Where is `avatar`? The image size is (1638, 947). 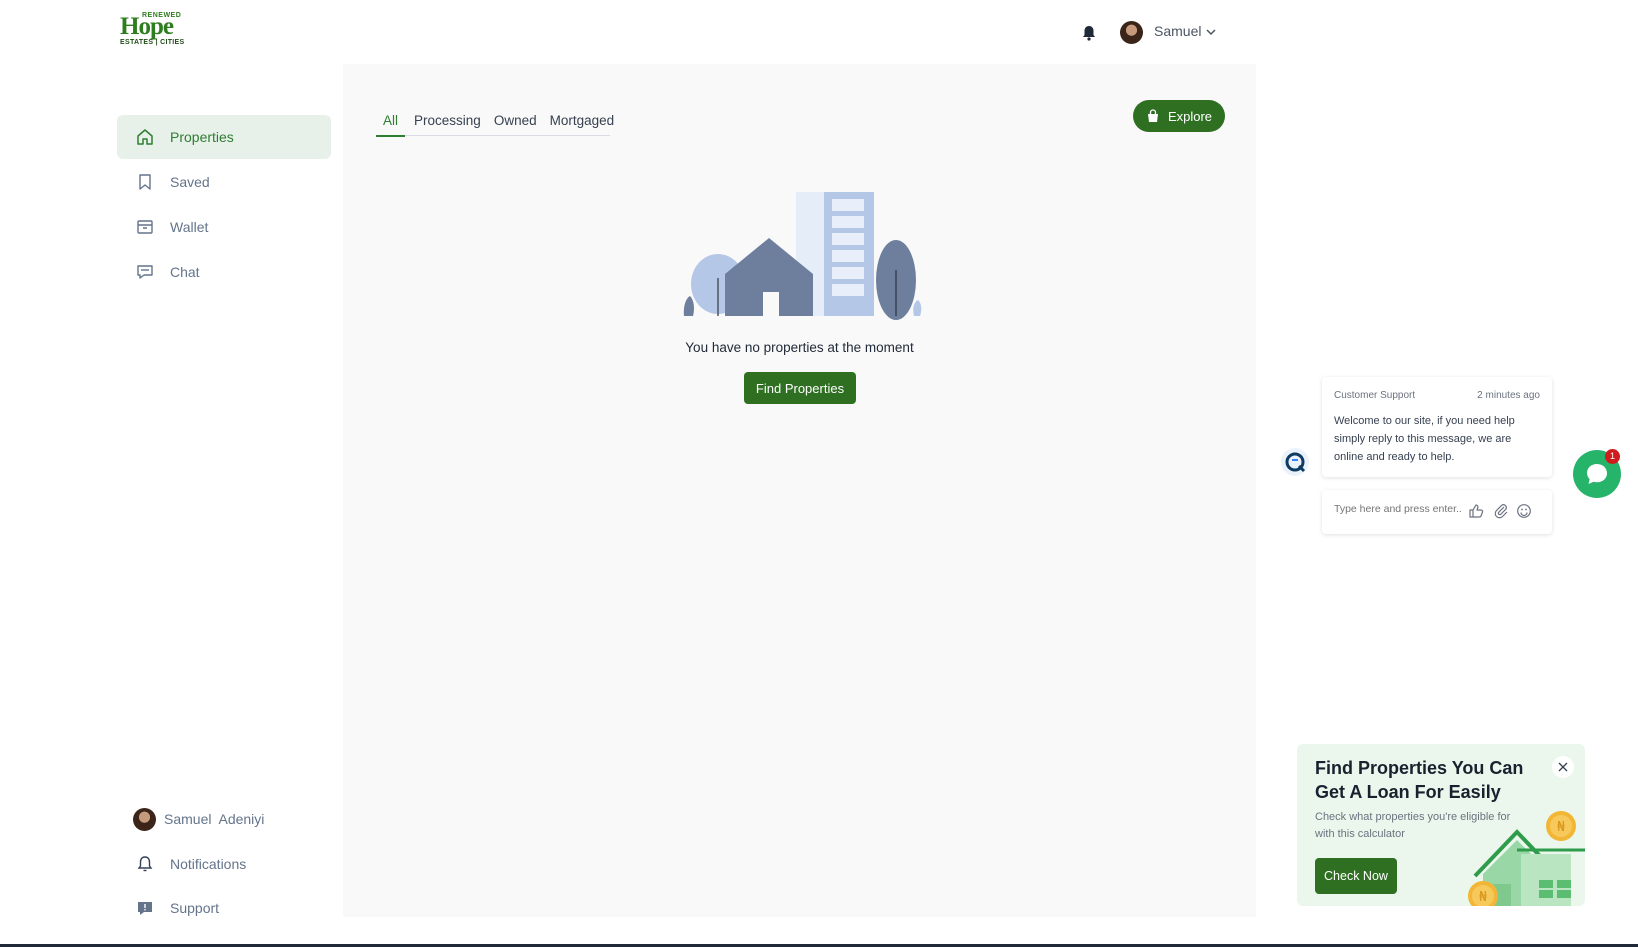
avatar is located at coordinates (144, 819).